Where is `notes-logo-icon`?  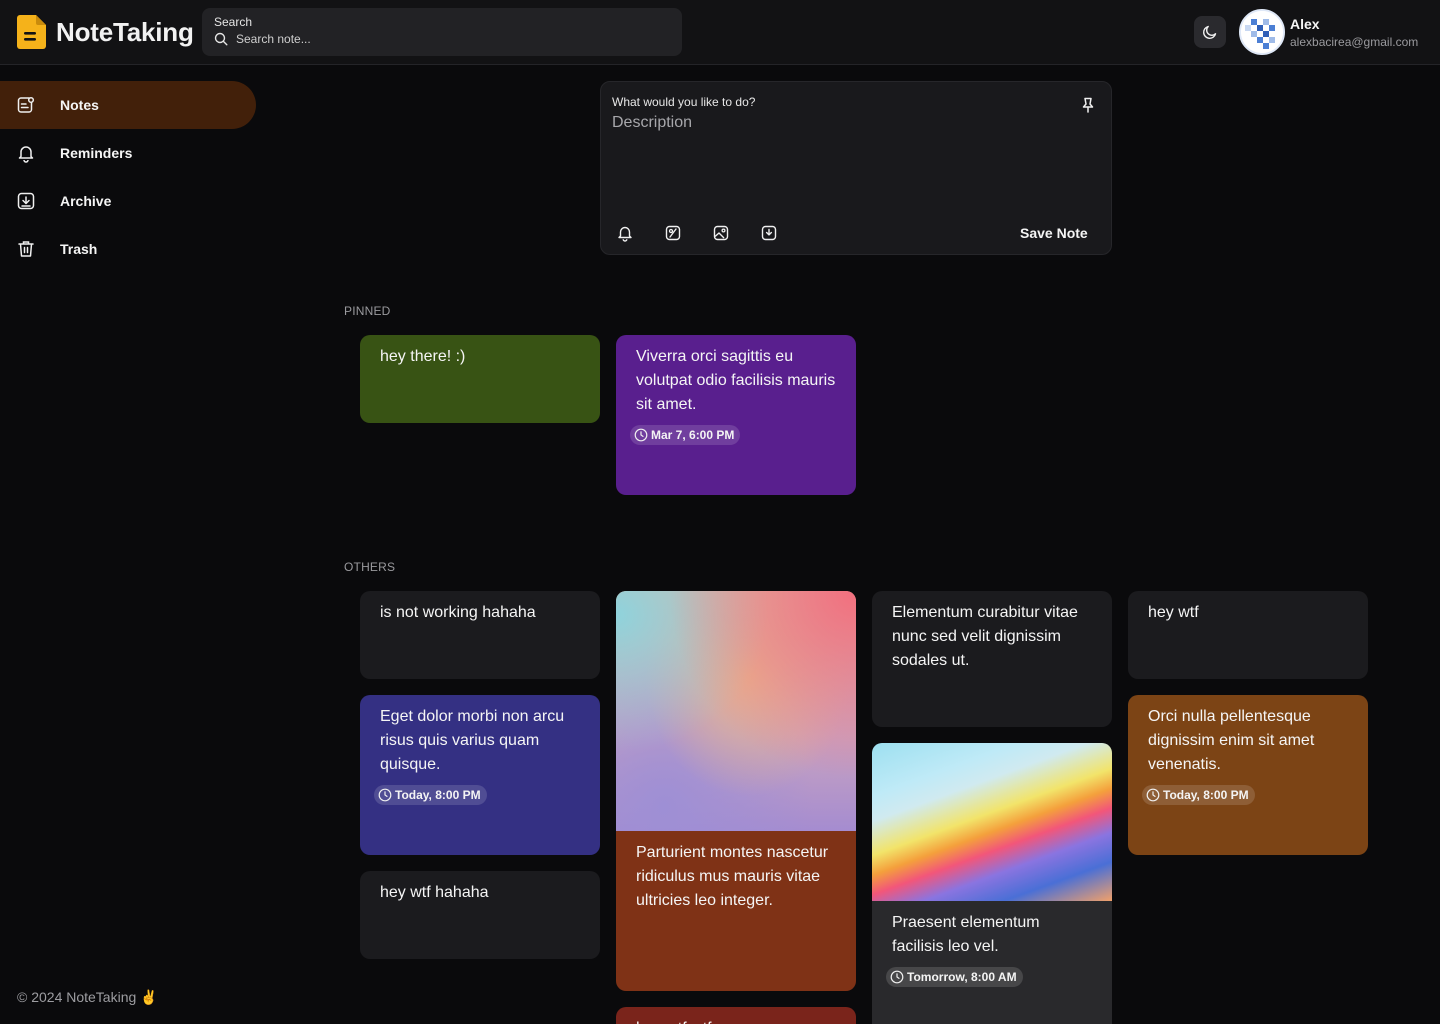 notes-logo-icon is located at coordinates (31, 32).